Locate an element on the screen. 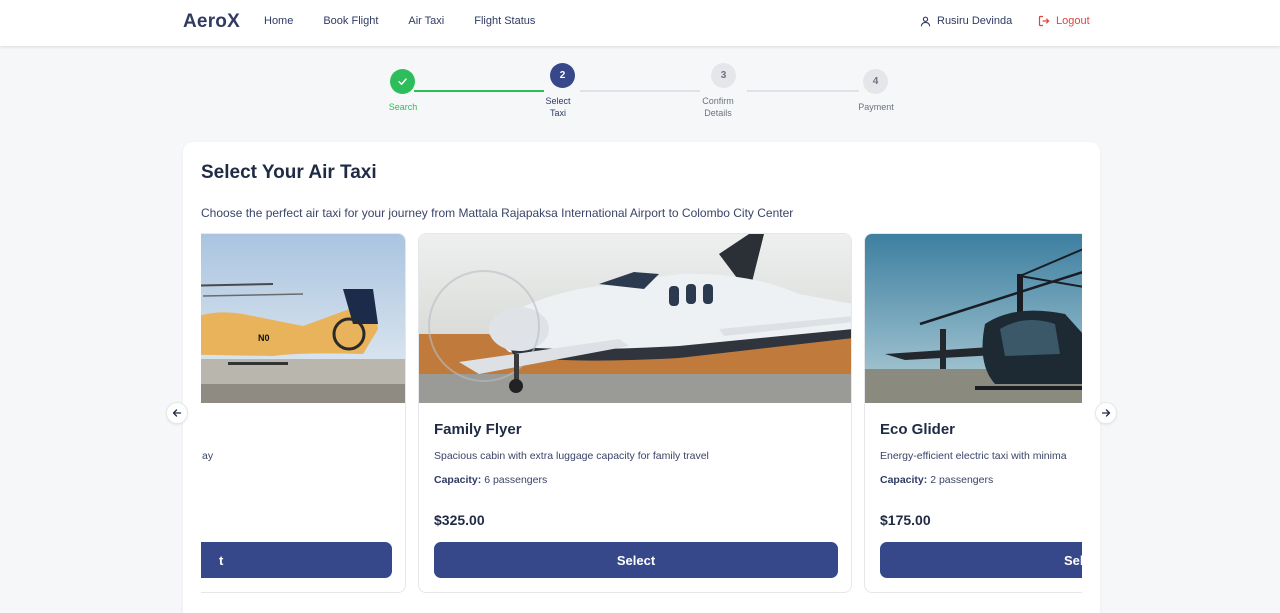 The width and height of the screenshot is (1280, 613). select-taxi-button: Select is located at coordinates (636, 560).